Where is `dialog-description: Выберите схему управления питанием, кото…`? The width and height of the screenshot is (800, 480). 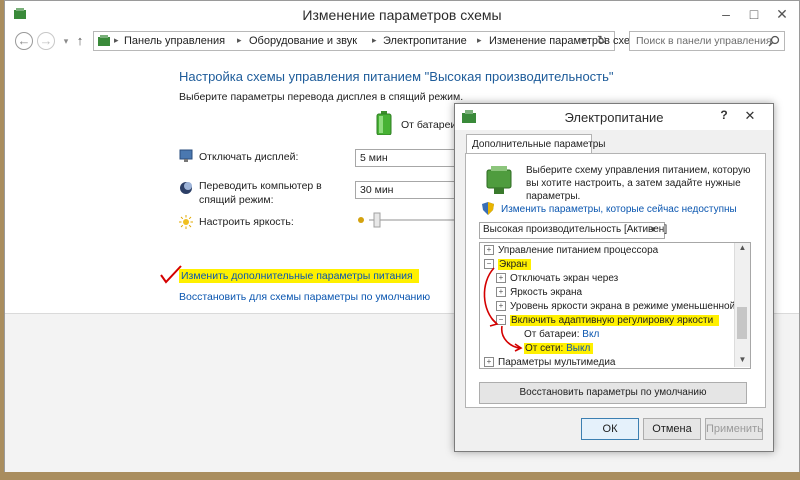 dialog-description: Выберите схему управления питанием, кото… is located at coordinates (638, 183).